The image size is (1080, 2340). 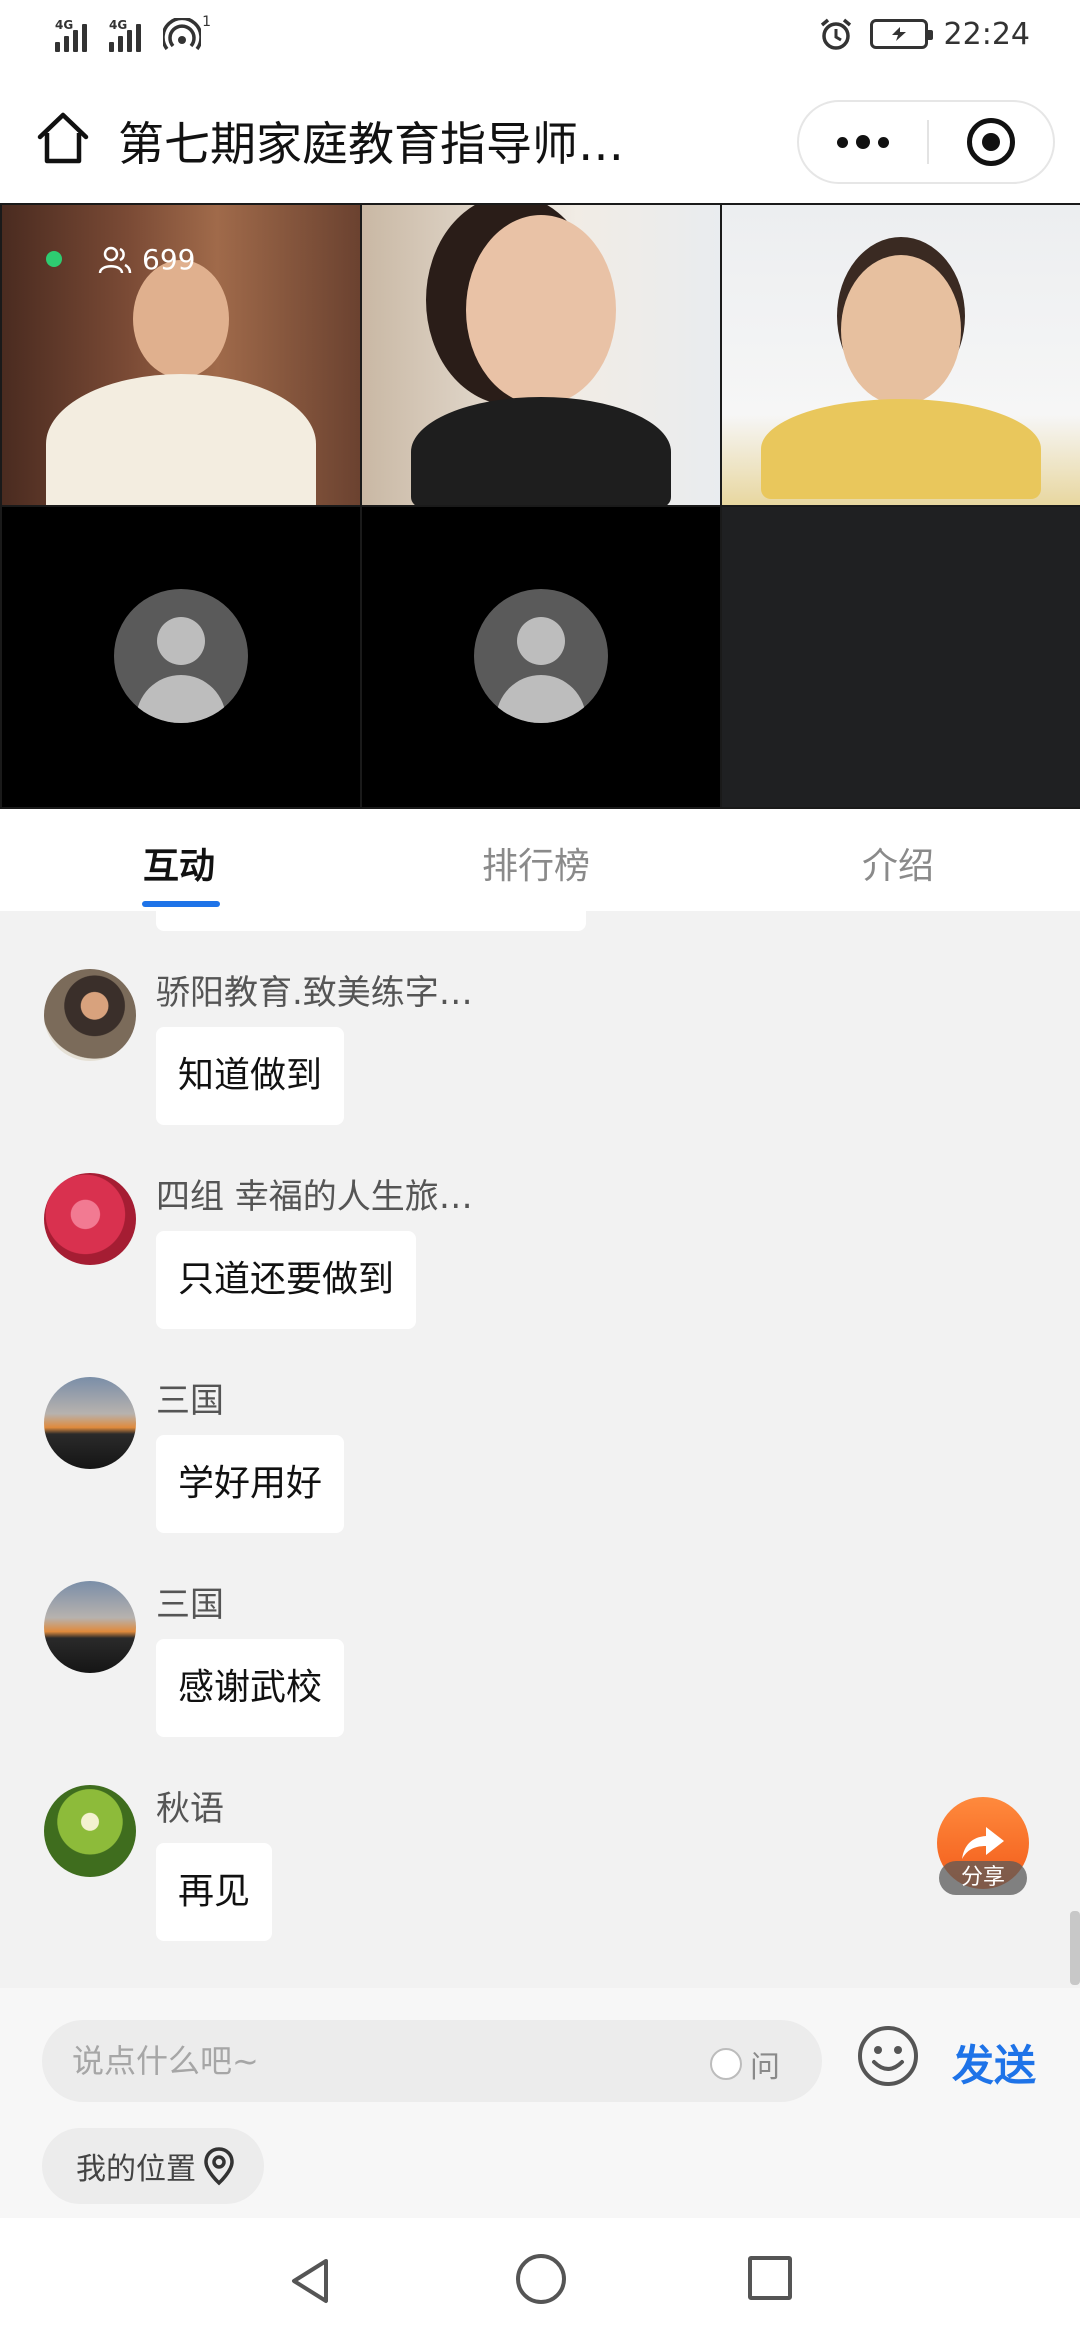 I want to click on active-tab-indicator, so click(x=181, y=904).